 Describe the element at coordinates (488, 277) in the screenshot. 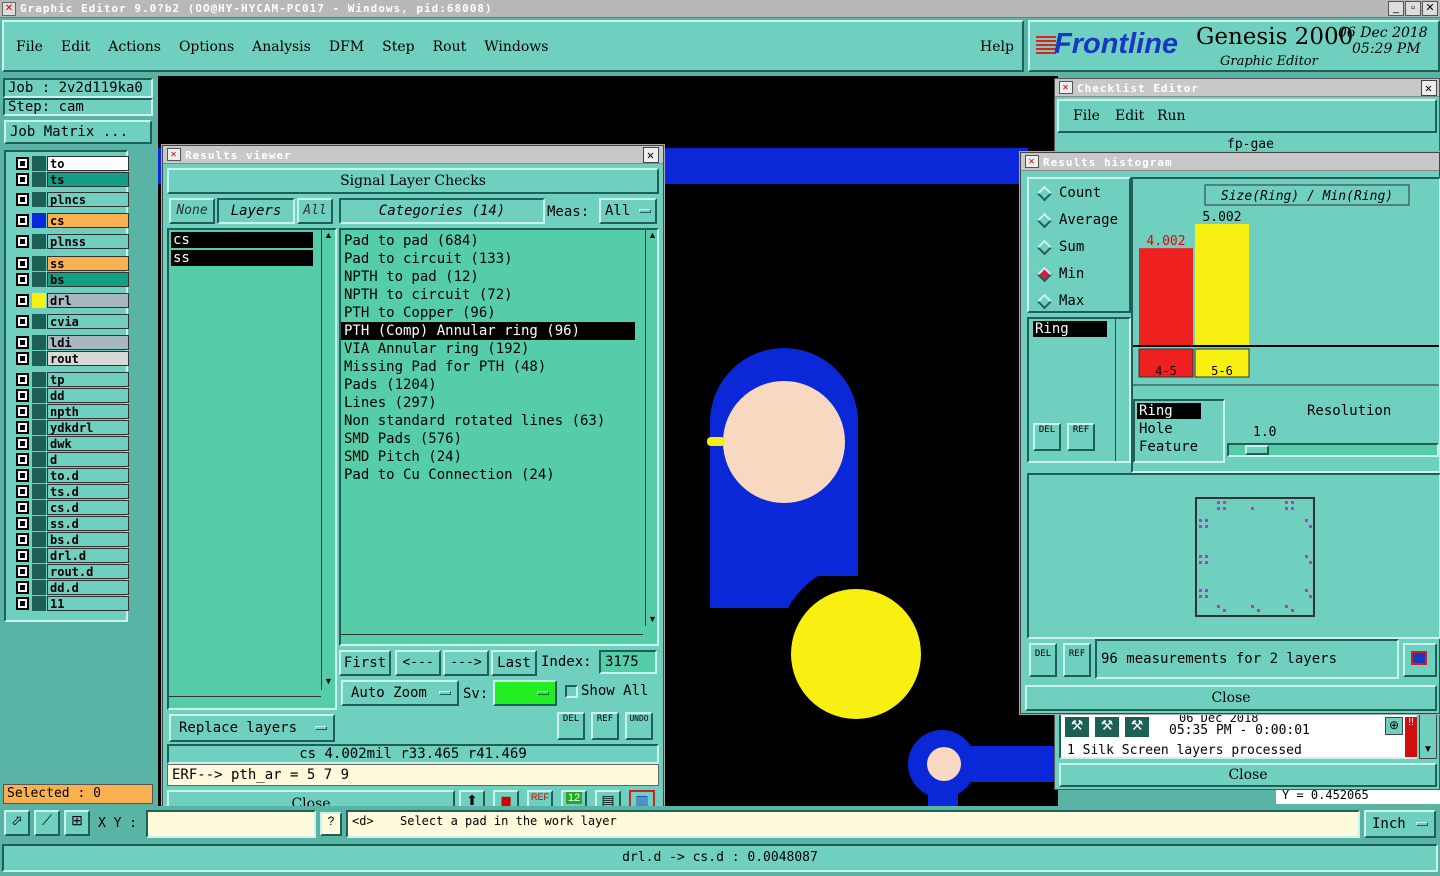

I see `category-item: NPTH to pad (12)` at that location.